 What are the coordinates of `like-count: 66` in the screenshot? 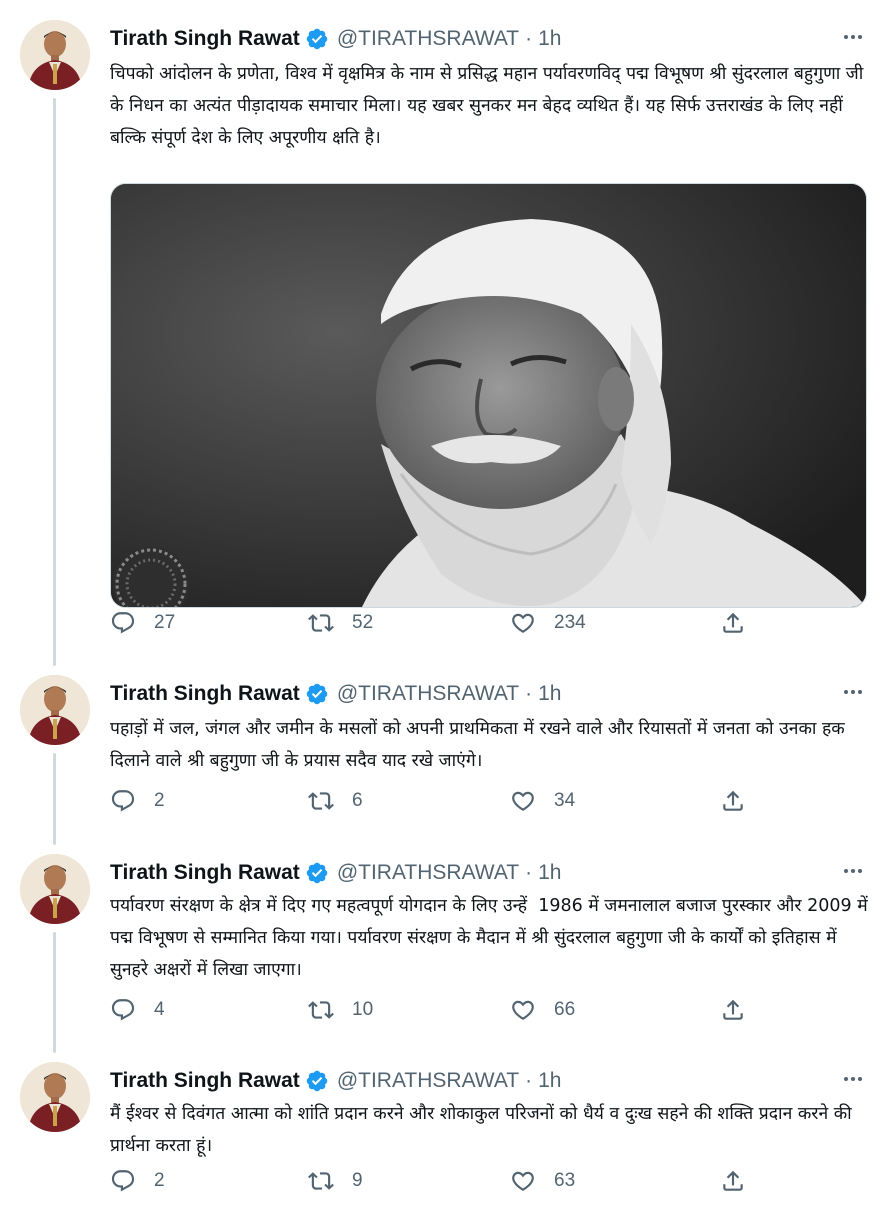 It's located at (565, 1009).